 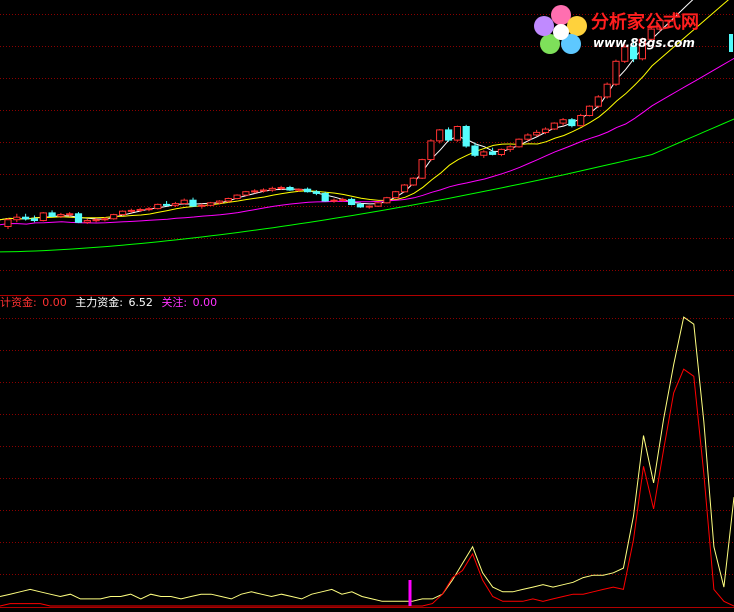 I want to click on flower-icon, so click(x=560, y=29).